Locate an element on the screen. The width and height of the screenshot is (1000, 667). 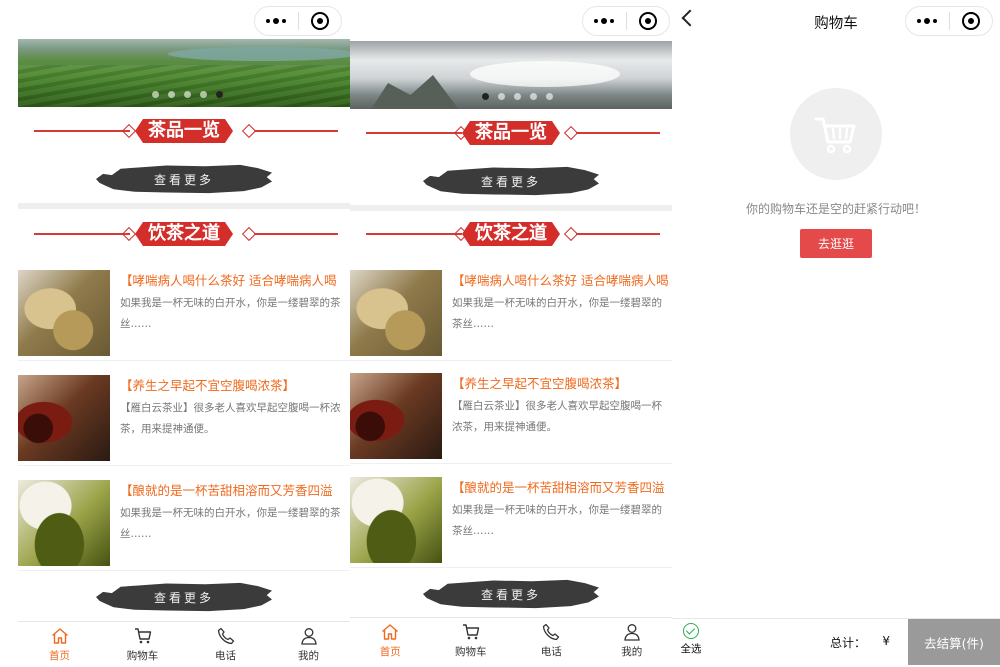
select-all-label: 全选 is located at coordinates (691, 649).